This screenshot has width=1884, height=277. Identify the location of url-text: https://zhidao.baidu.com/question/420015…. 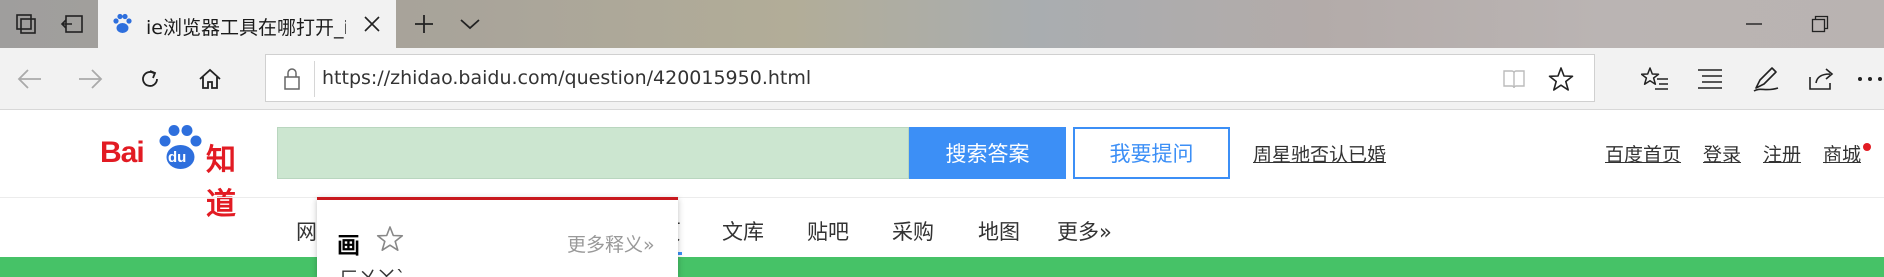
(566, 78).